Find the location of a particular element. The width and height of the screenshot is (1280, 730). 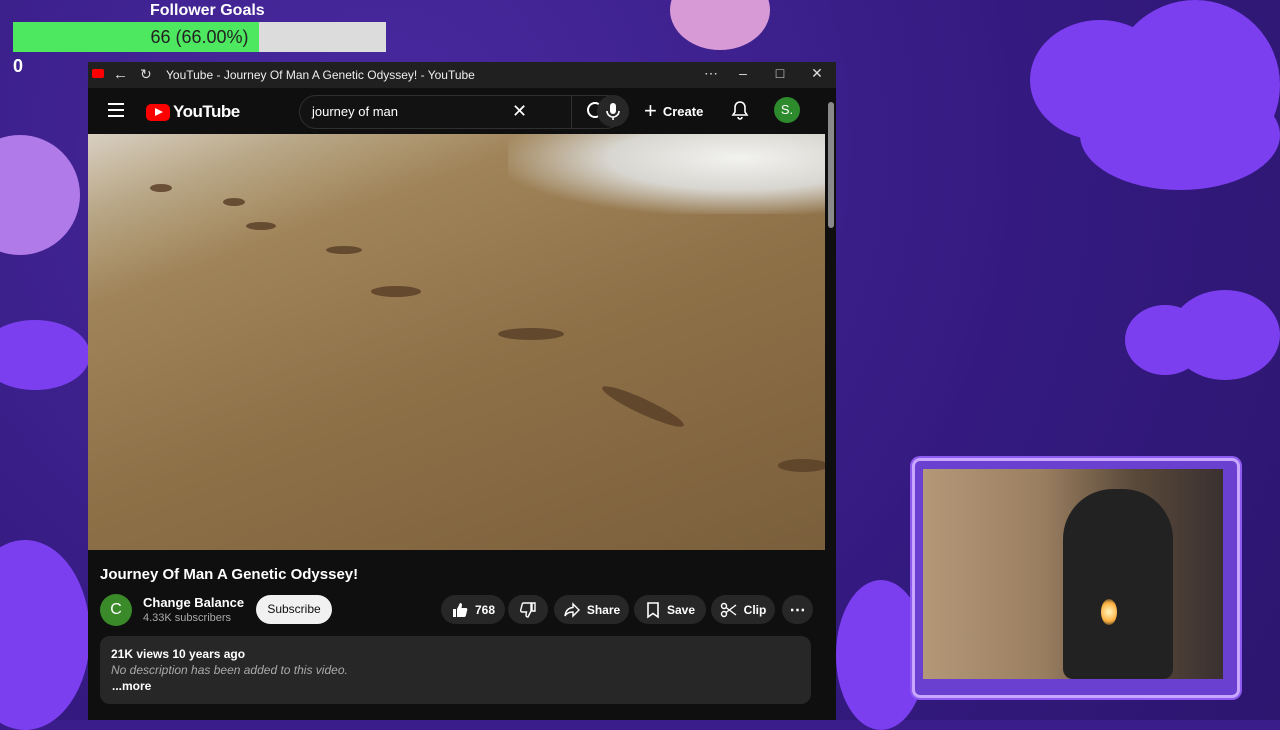

wave-foam is located at coordinates (666, 174).